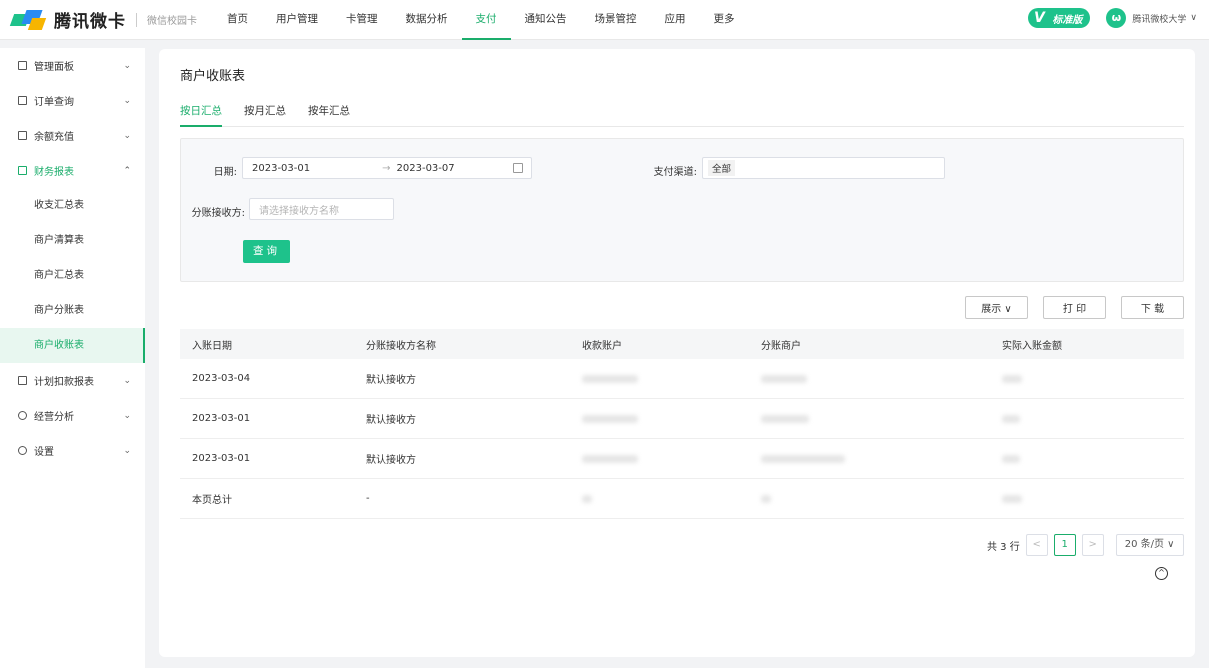  Describe the element at coordinates (28, 20) in the screenshot. I see `logo-icon` at that location.